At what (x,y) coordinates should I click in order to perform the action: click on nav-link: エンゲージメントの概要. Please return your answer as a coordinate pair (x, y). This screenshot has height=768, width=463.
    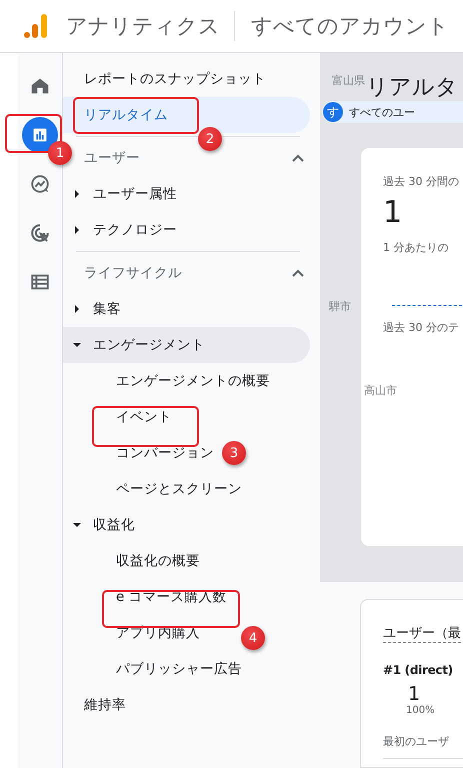
    Looking at the image, I should click on (196, 381).